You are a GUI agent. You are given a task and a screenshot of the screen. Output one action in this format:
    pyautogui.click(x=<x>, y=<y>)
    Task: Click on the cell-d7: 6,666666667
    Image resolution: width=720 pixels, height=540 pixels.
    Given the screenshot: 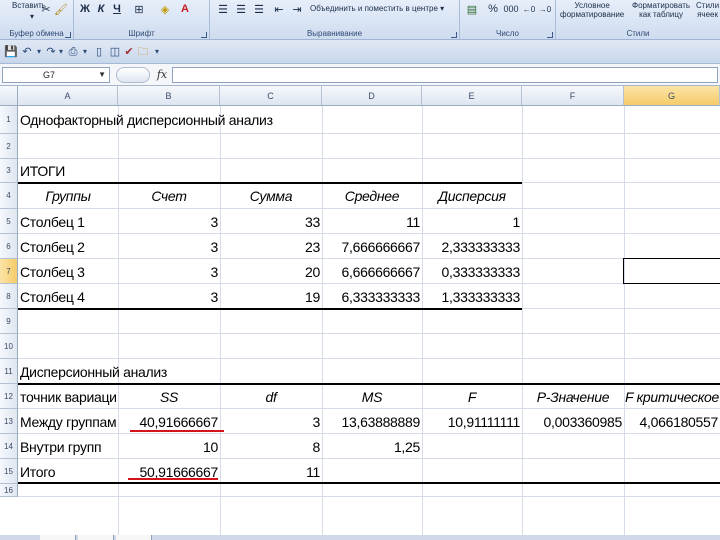 What is the action you would take?
    pyautogui.click(x=372, y=271)
    